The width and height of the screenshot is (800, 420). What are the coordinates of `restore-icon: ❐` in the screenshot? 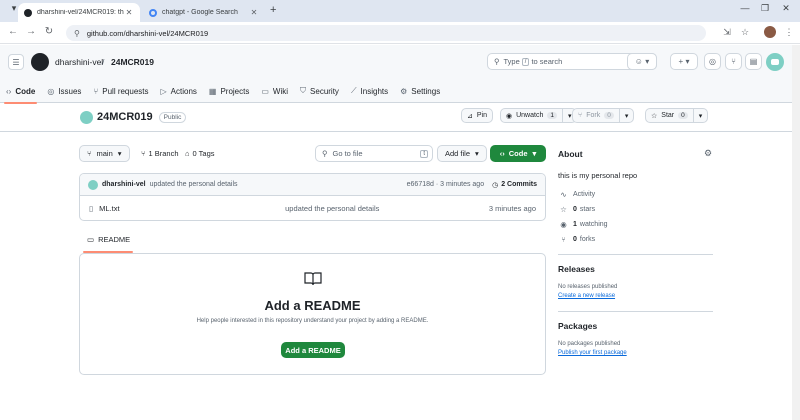 It's located at (765, 8).